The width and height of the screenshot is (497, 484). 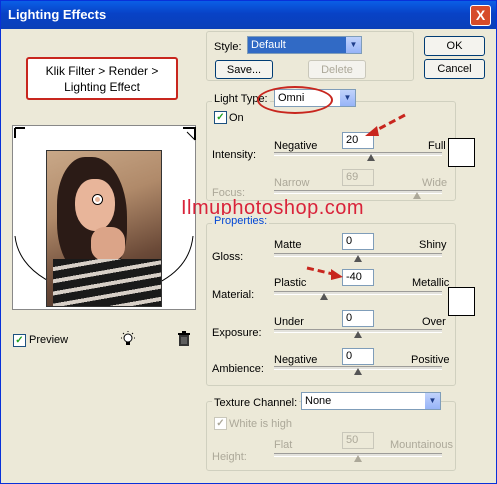 What do you see at coordinates (49, 340) in the screenshot?
I see `preview-label: Preview` at bounding box center [49, 340].